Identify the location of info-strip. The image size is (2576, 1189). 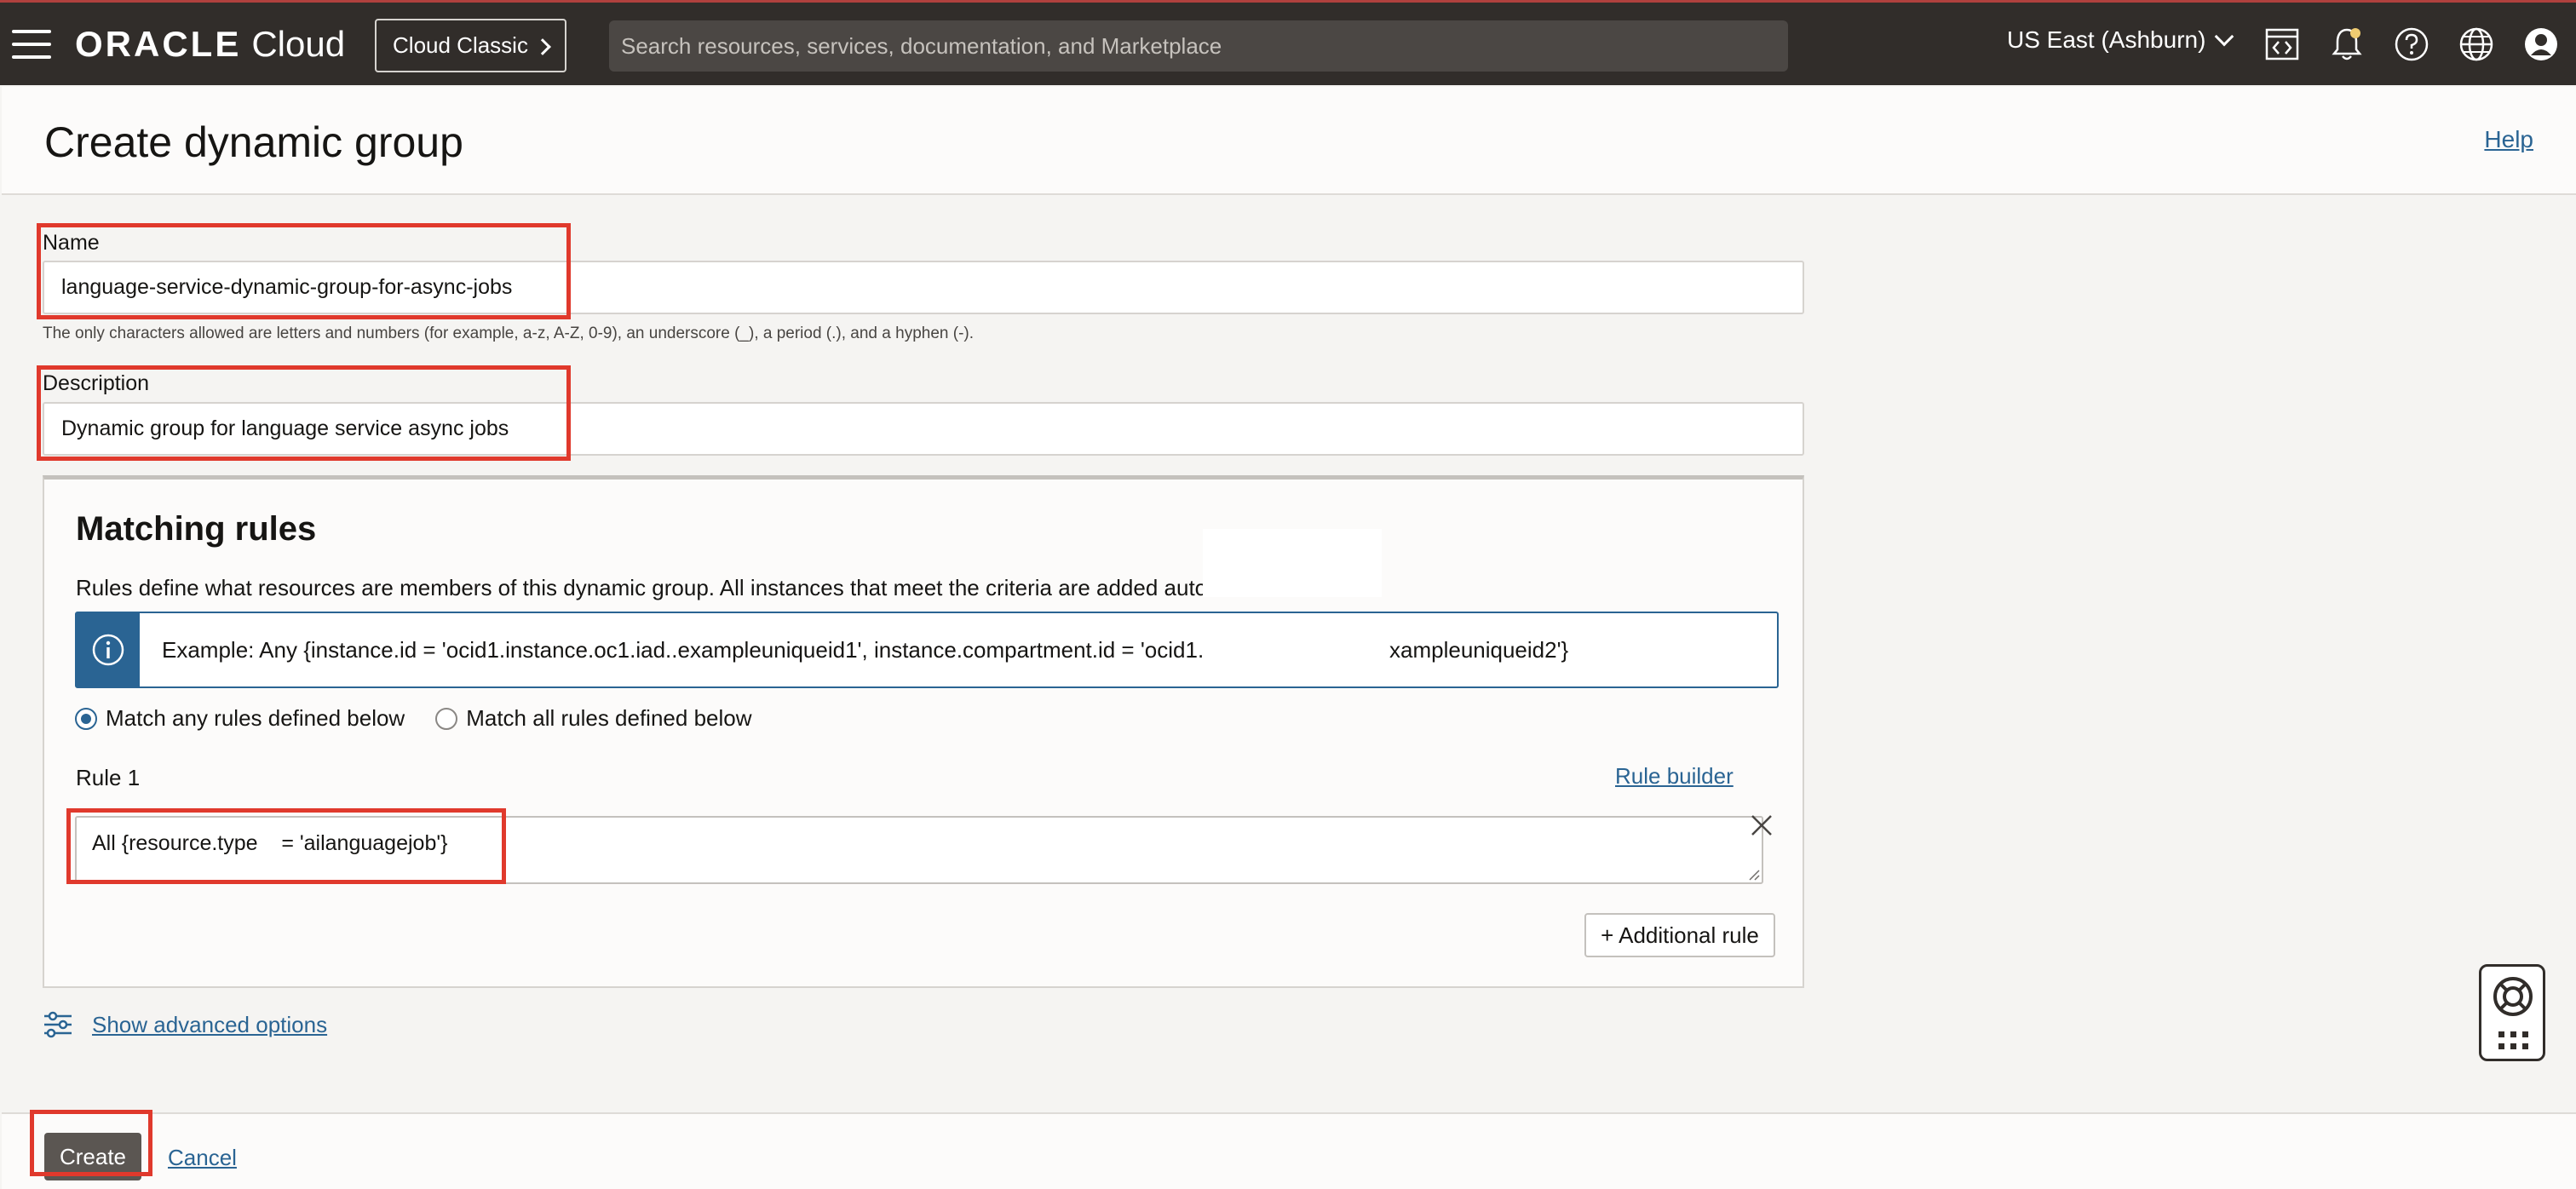
(109, 649).